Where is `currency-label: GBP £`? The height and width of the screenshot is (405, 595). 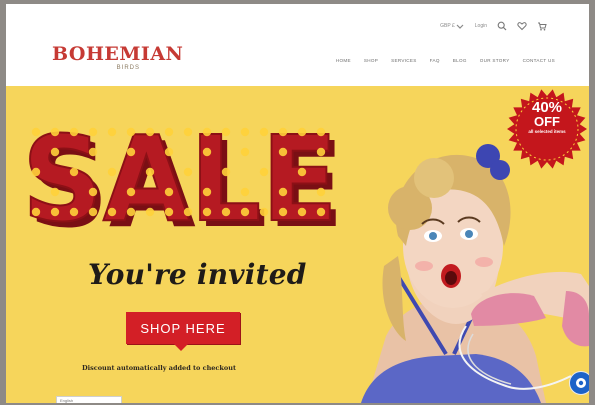 currency-label: GBP £ is located at coordinates (447, 26).